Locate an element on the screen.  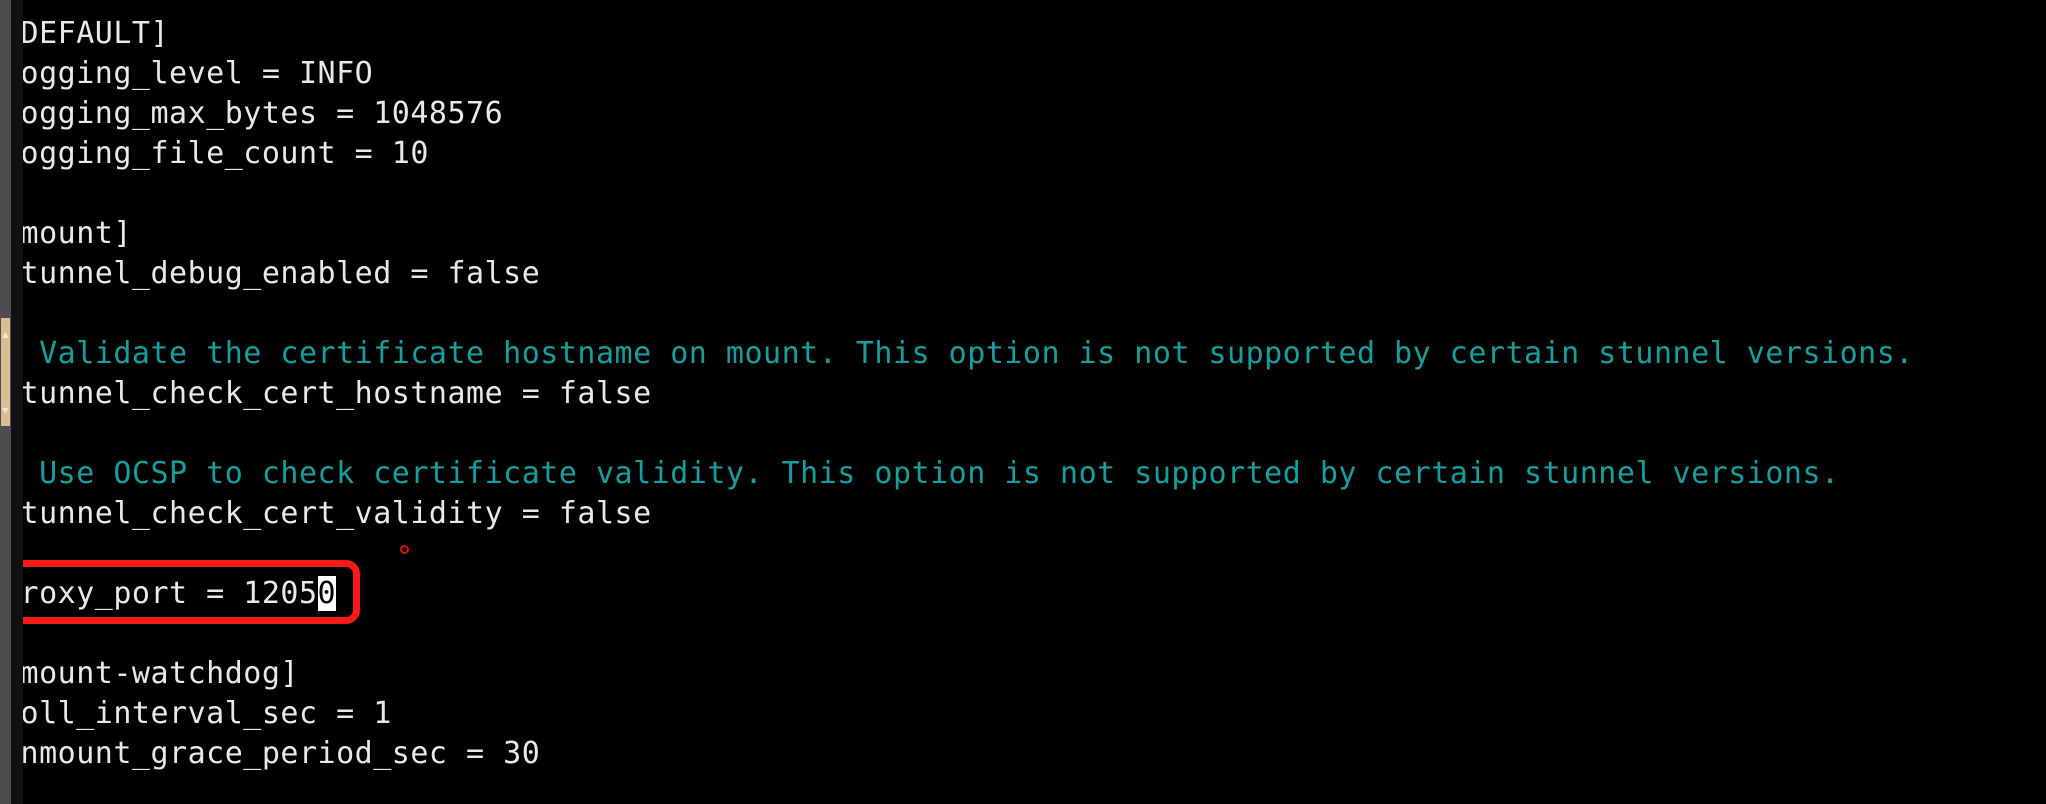
annotation-click-marker-icon is located at coordinates (404, 549).